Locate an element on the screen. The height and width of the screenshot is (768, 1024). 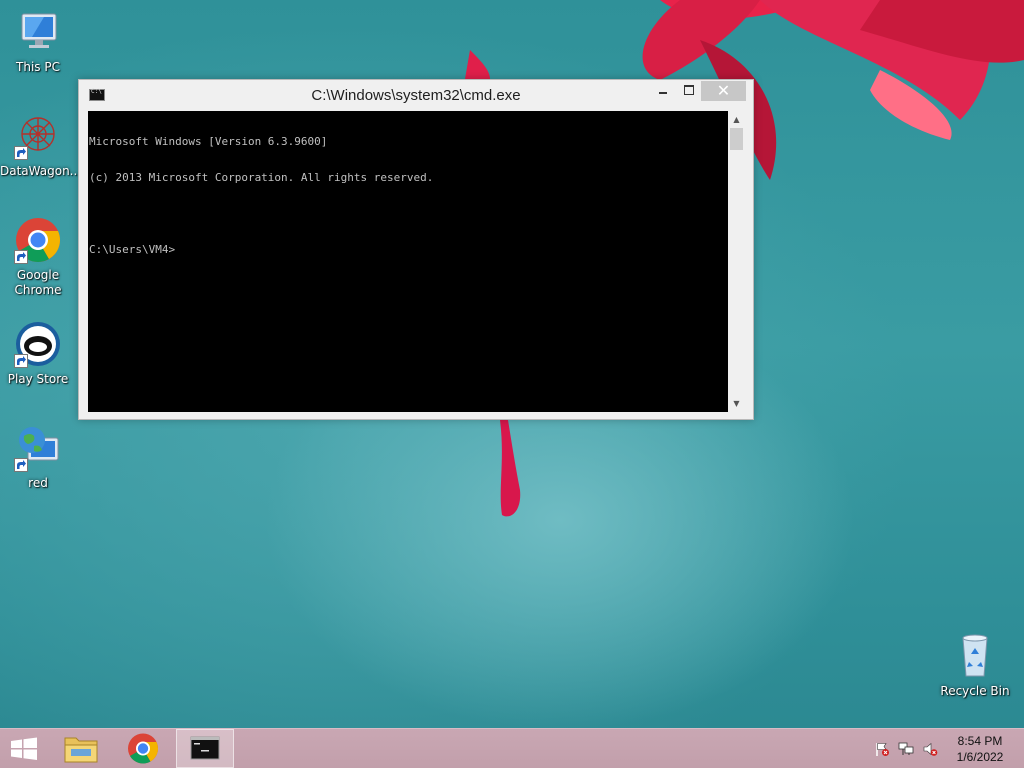
maximize-icon is located at coordinates (688, 90).